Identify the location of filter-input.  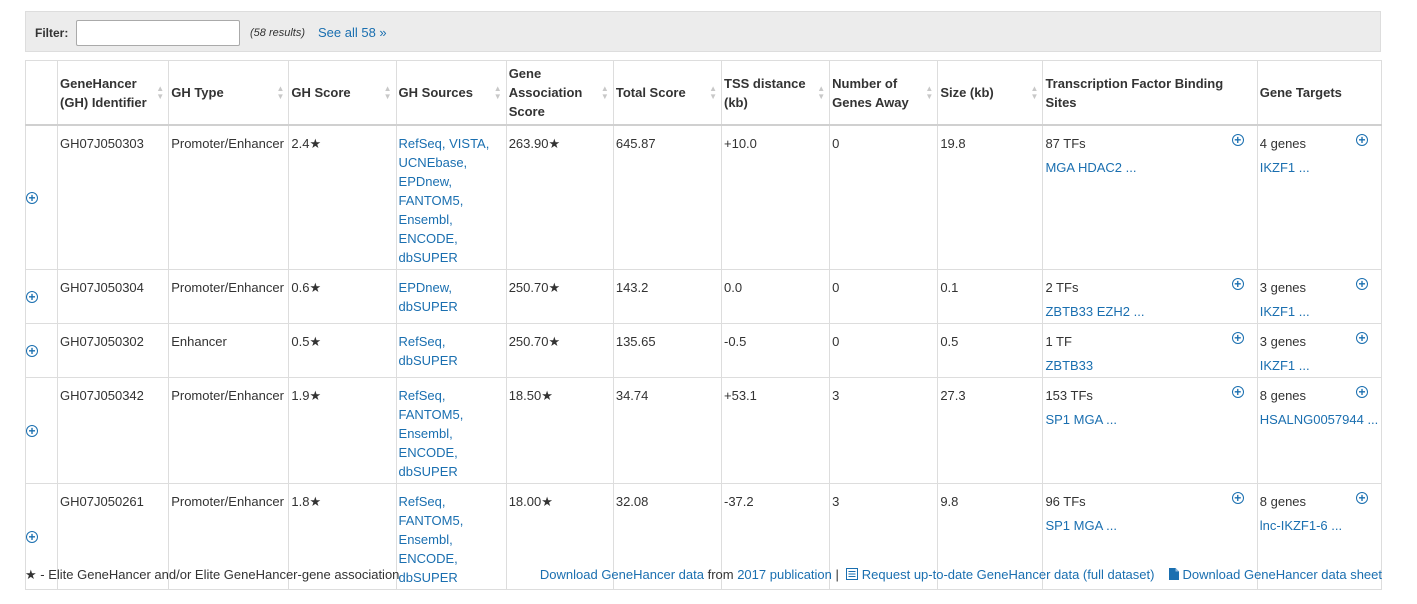
(158, 33).